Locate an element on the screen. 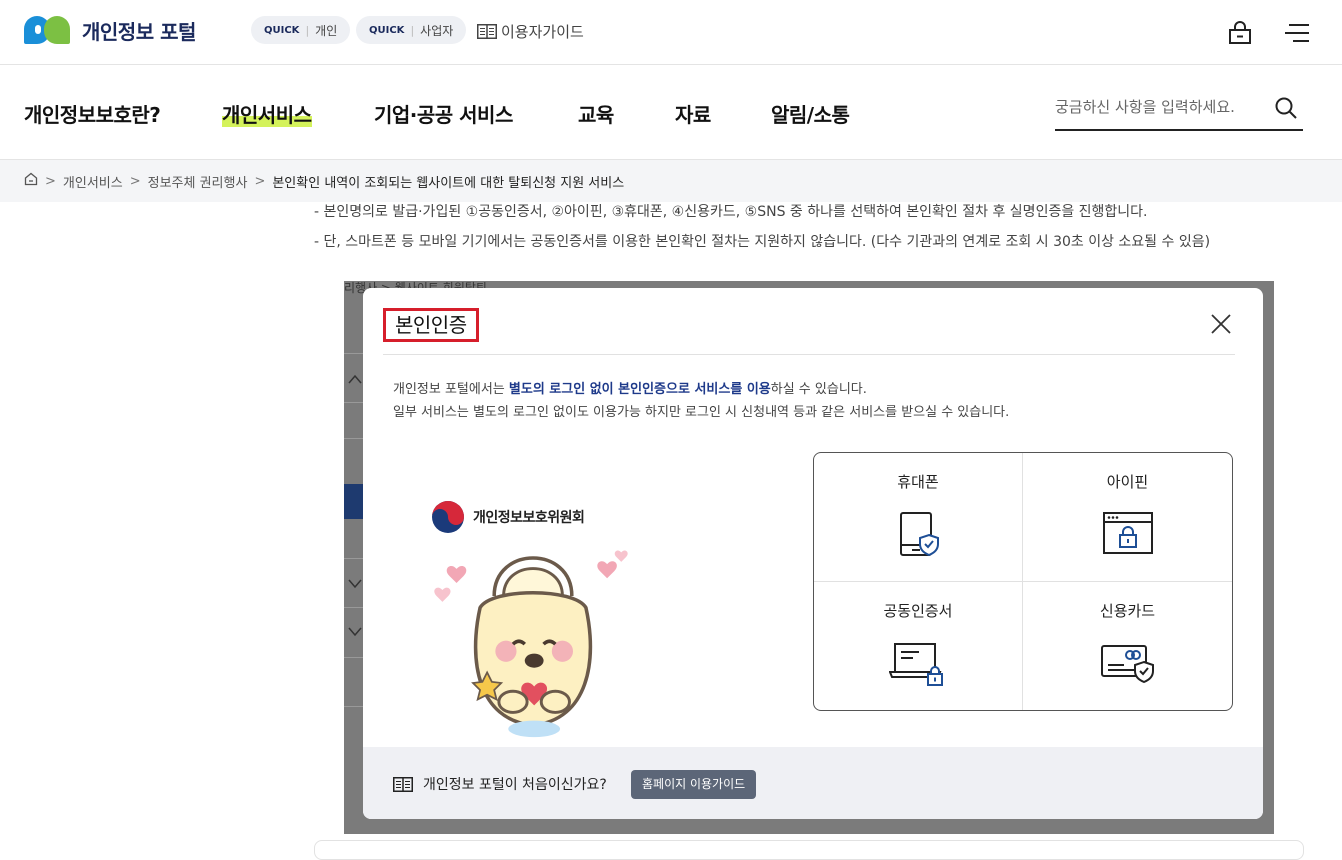 This screenshot has height=860, width=1342. org-name: 개인정보보호위원회 is located at coordinates (529, 518).